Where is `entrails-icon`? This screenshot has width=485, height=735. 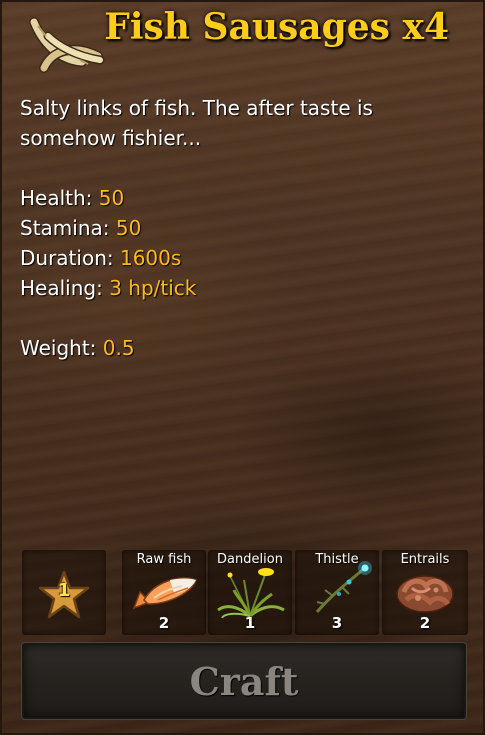
entrails-icon is located at coordinates (425, 594).